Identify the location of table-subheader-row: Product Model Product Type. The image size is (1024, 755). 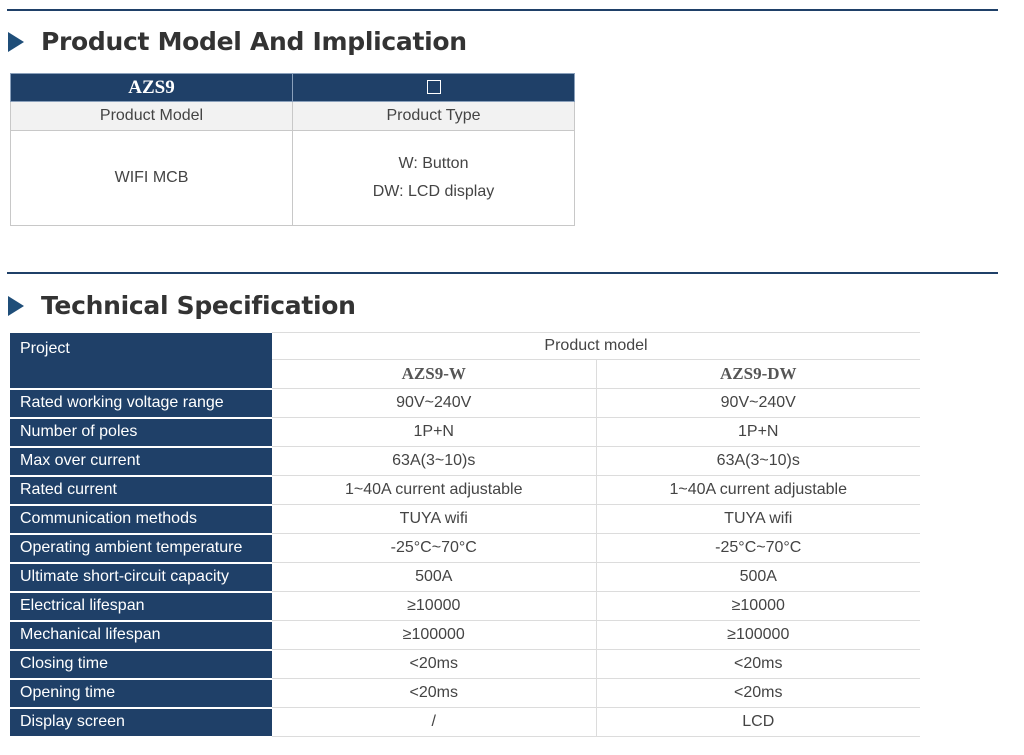
(292, 116).